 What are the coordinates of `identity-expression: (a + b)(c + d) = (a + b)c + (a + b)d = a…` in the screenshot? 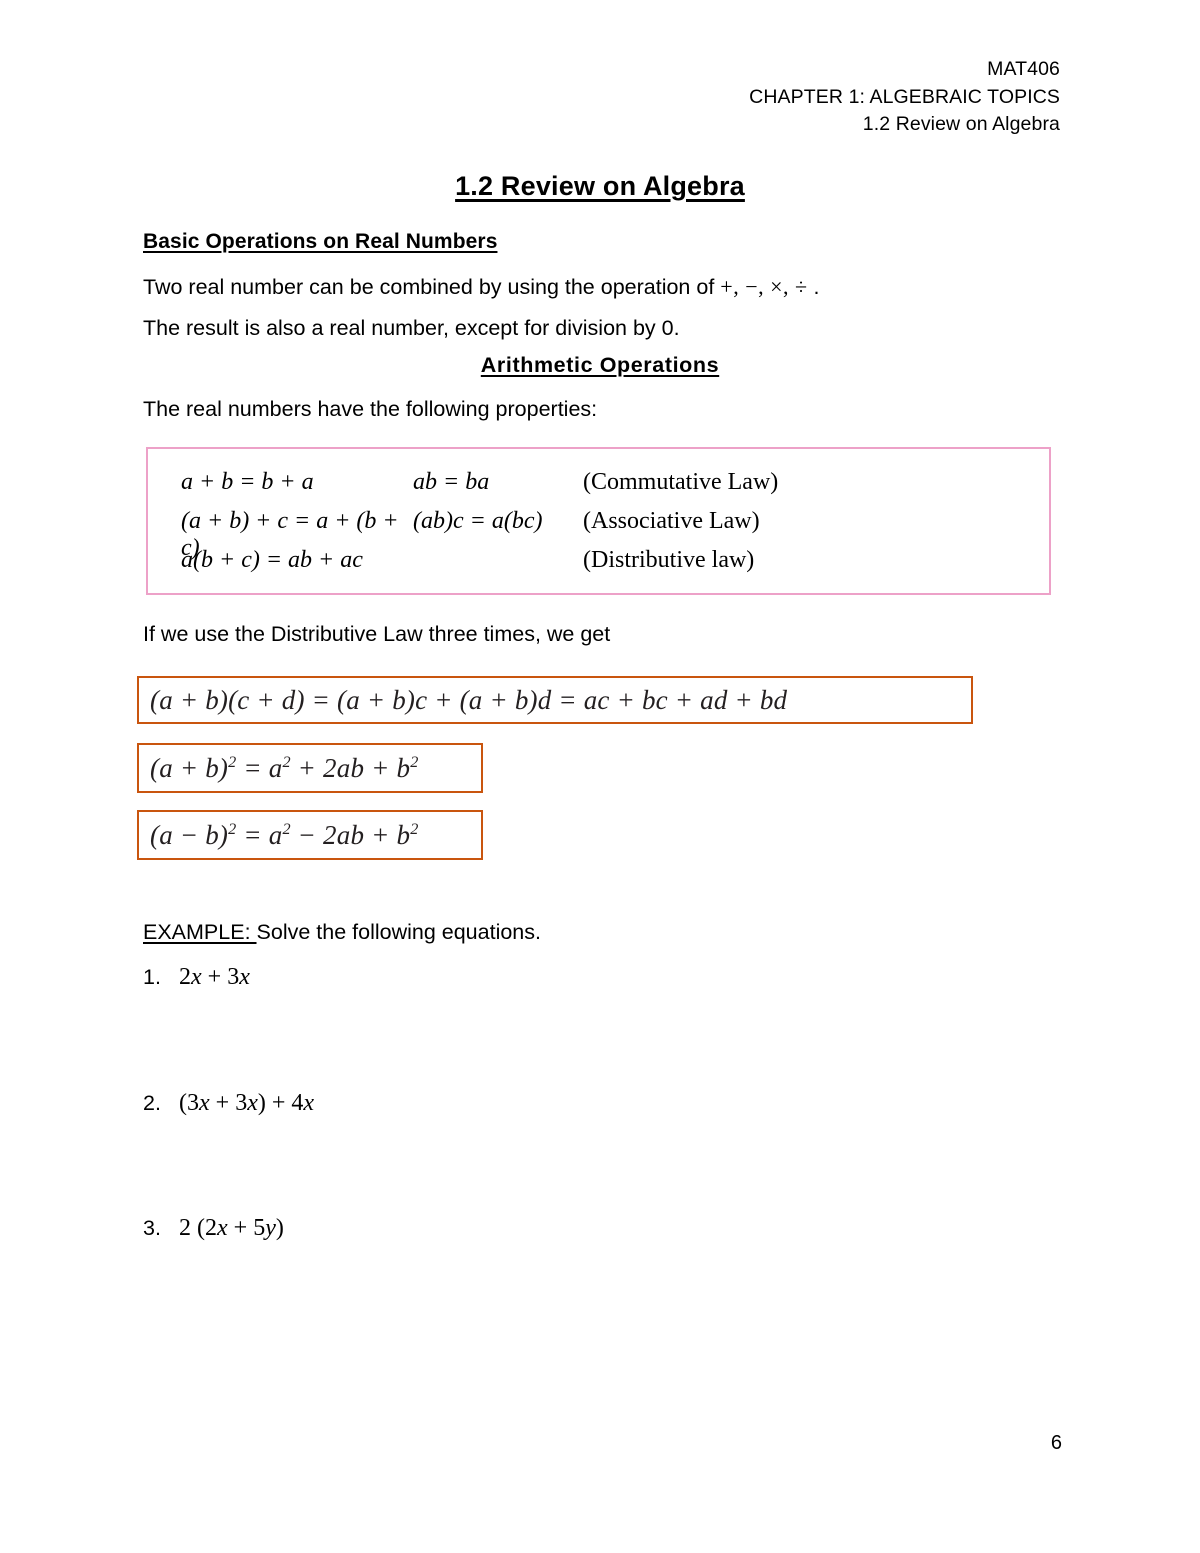 It's located at (469, 699).